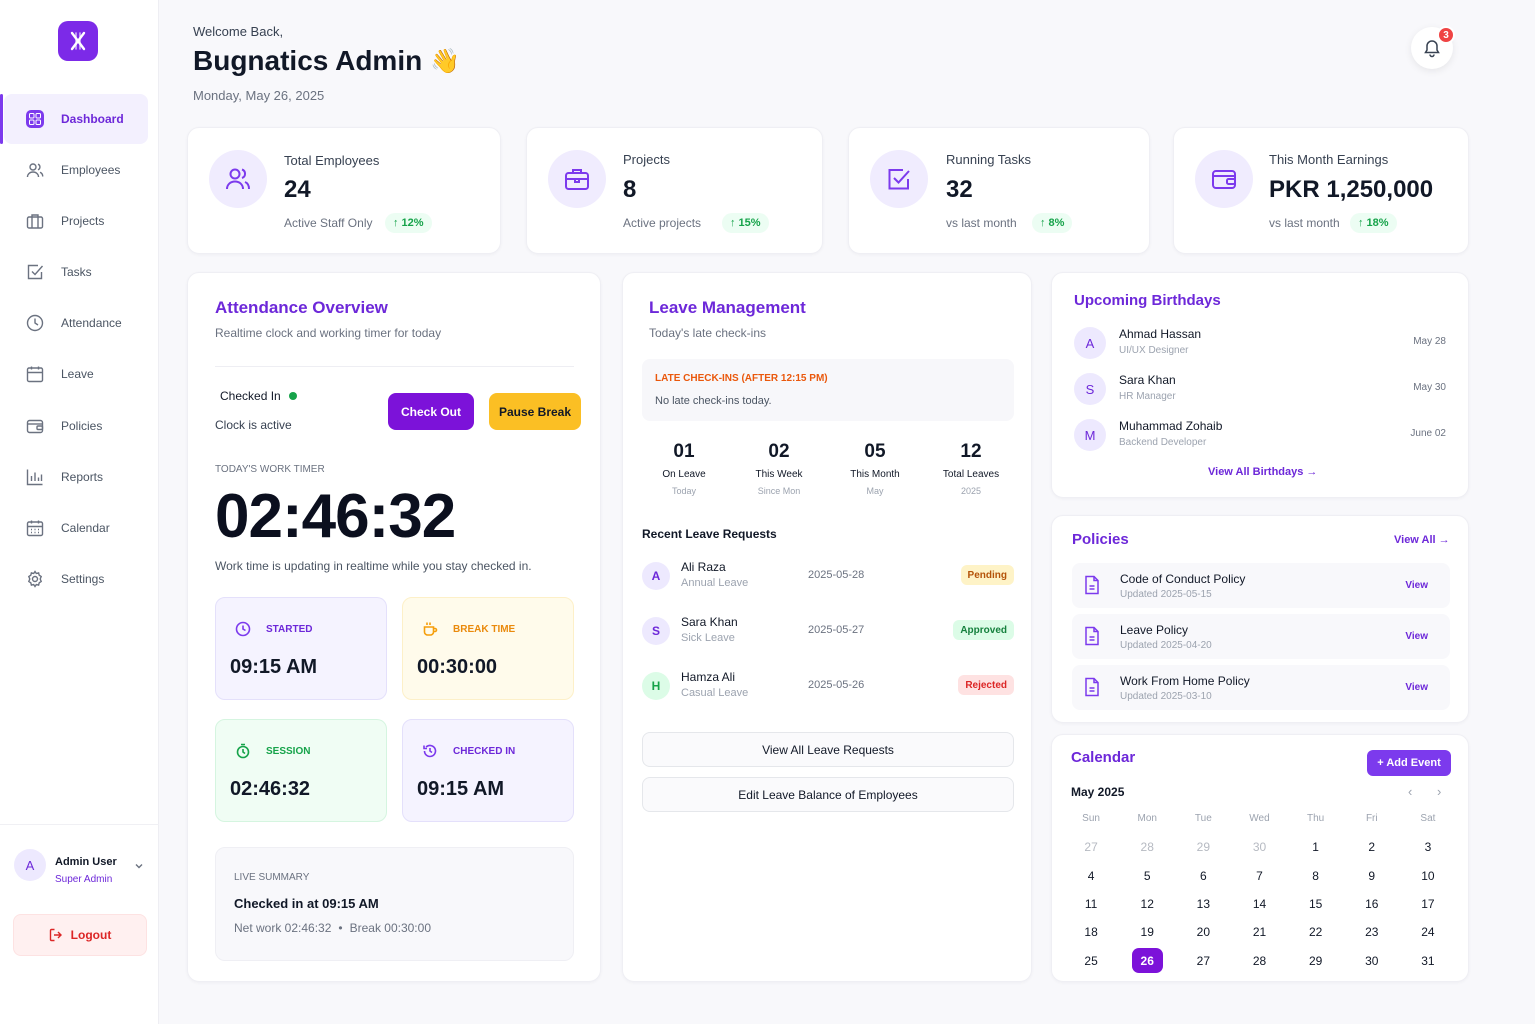 This screenshot has height=1024, width=1535. What do you see at coordinates (971, 451) in the screenshot?
I see `leave-stat-number: 12` at bounding box center [971, 451].